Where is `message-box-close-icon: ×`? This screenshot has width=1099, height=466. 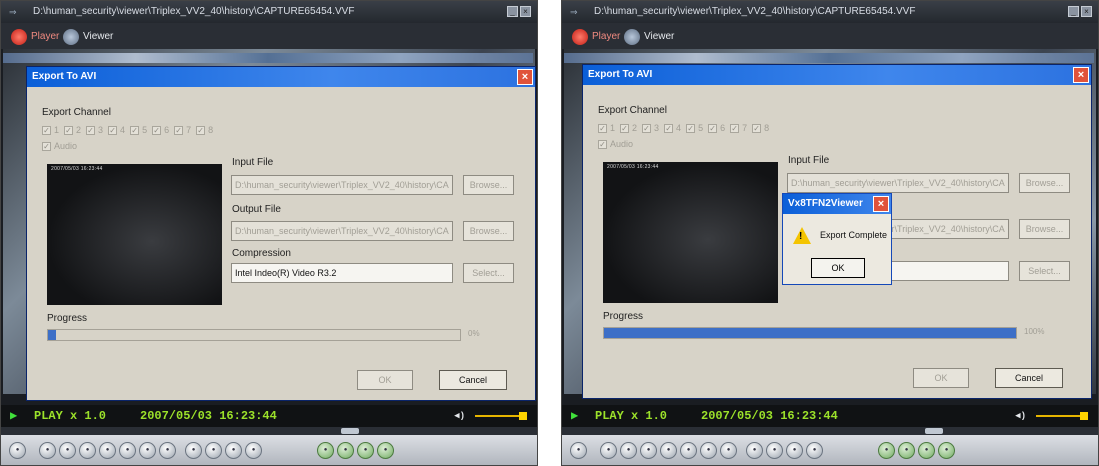
message-box-close-icon: × is located at coordinates (881, 204).